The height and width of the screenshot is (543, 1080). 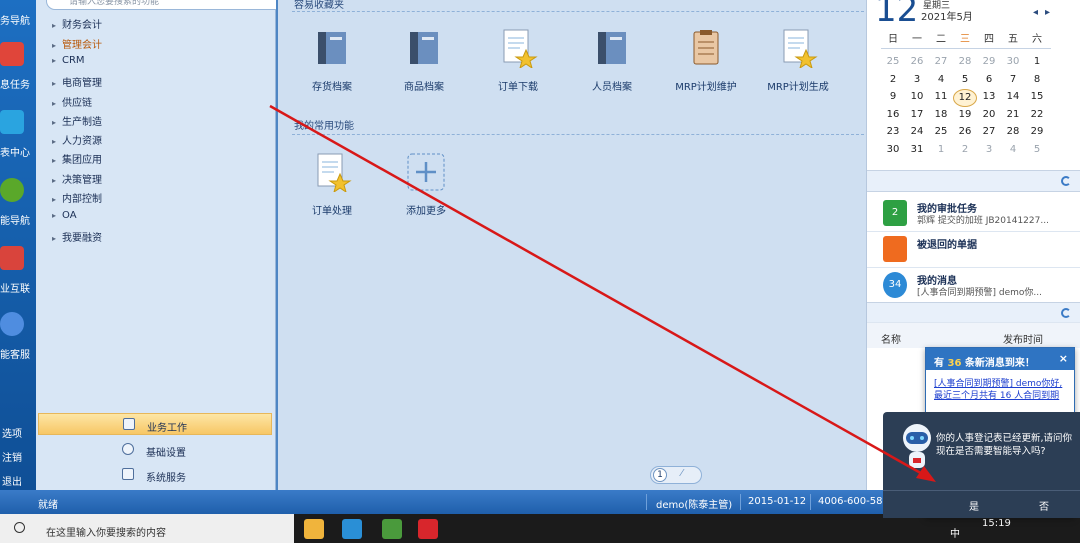 I want to click on tree-item: ▸ 内部控制, so click(x=77, y=199).